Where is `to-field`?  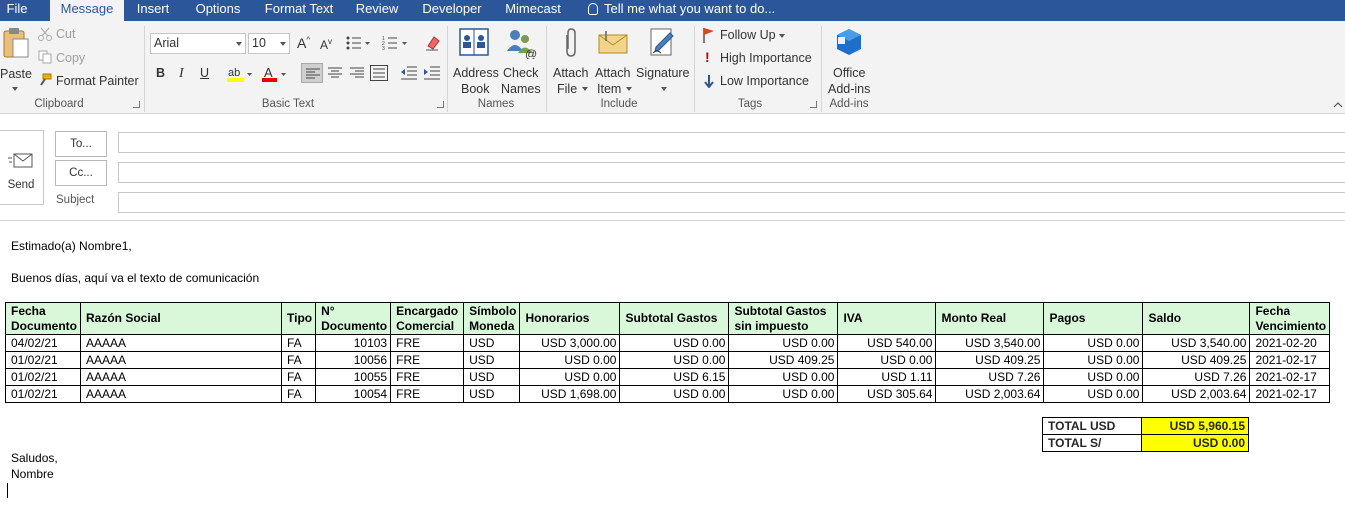
to-field is located at coordinates (731, 142).